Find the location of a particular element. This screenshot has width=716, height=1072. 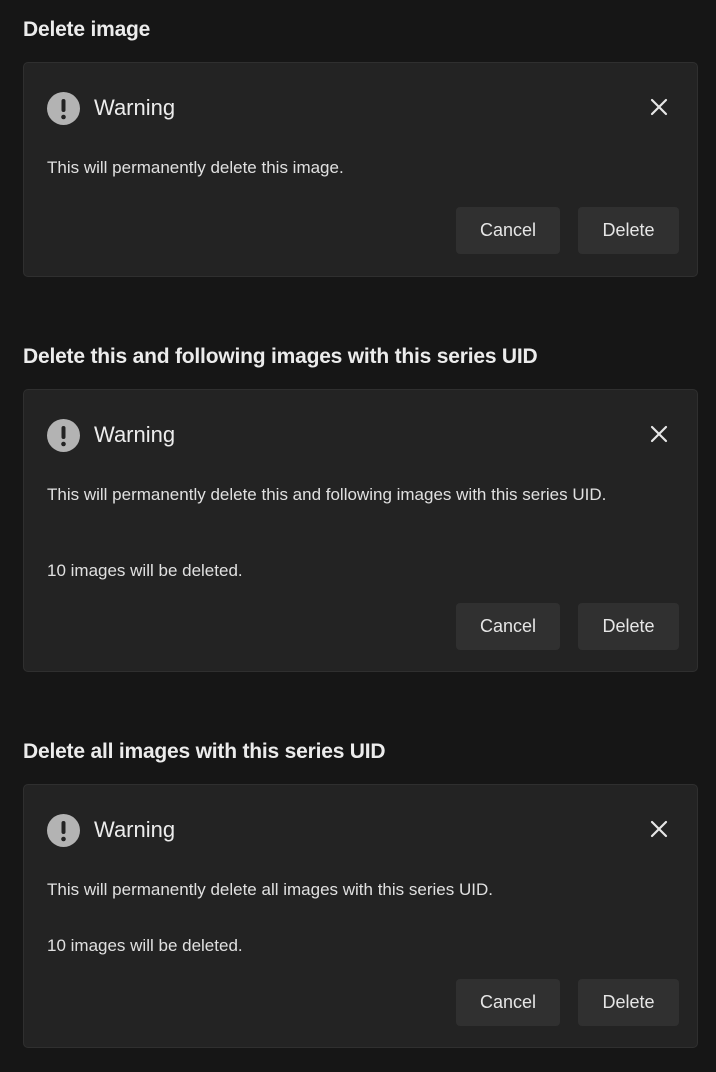

section-heading-delete-image: Delete image is located at coordinates (87, 29).